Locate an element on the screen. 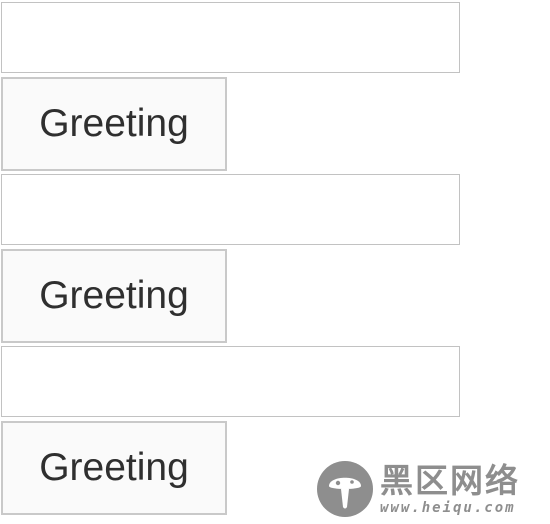  mushroom-logo-icon is located at coordinates (345, 489).